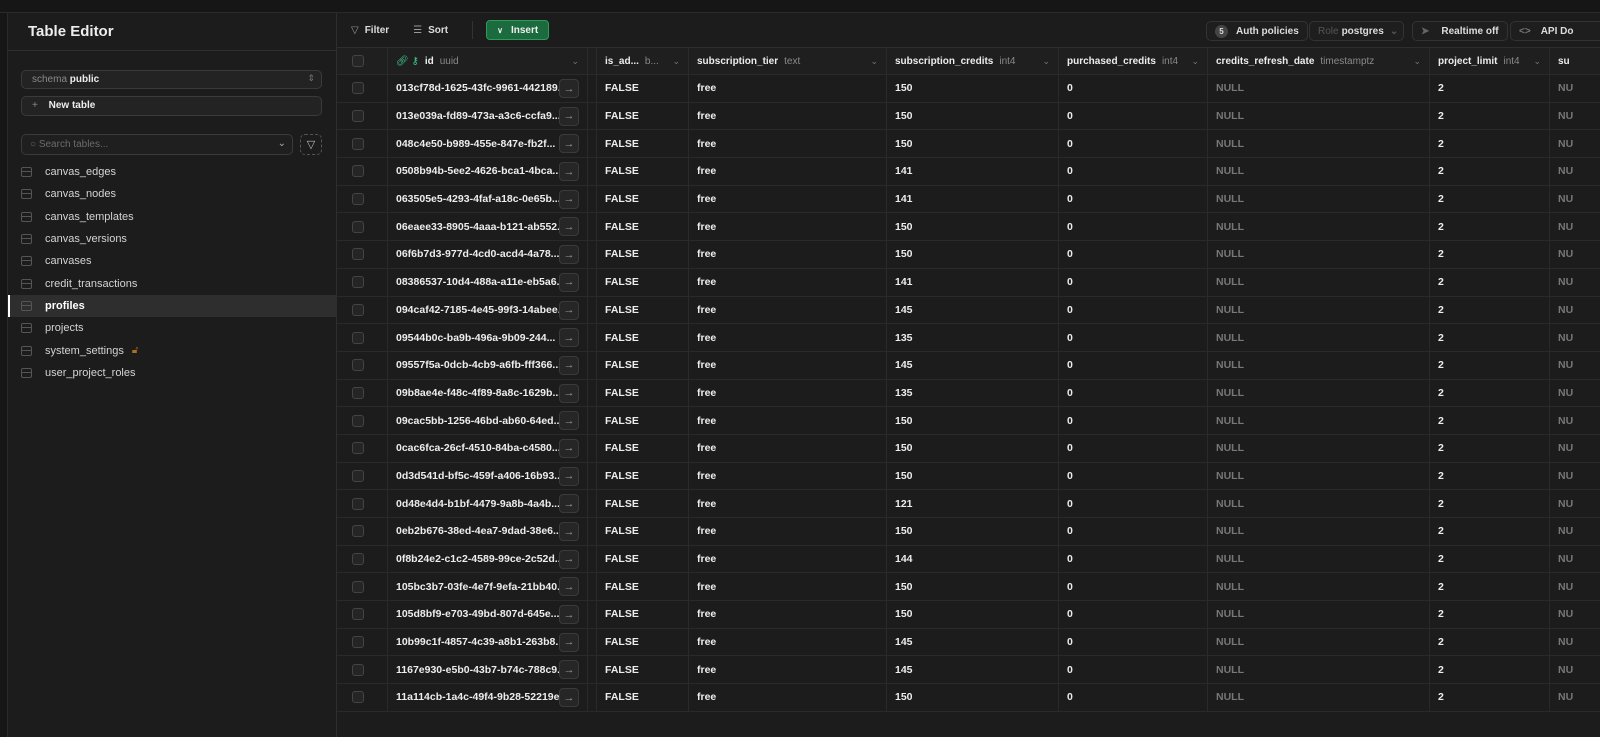 This screenshot has width=1600, height=737. What do you see at coordinates (1537, 61) in the screenshot?
I see `chevron-down-icon: ⌄` at bounding box center [1537, 61].